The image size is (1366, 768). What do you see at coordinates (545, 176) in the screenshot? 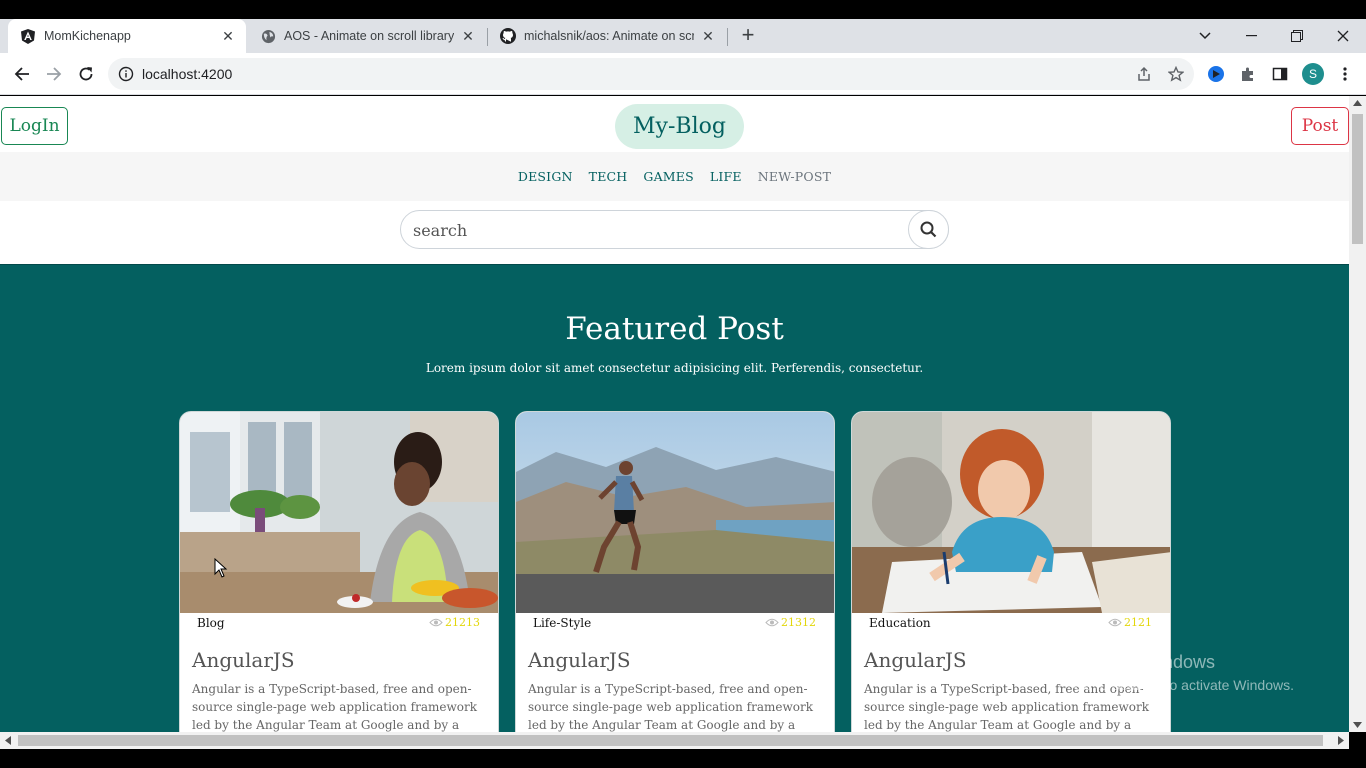
I see `nav-item-design: DESIGN` at bounding box center [545, 176].